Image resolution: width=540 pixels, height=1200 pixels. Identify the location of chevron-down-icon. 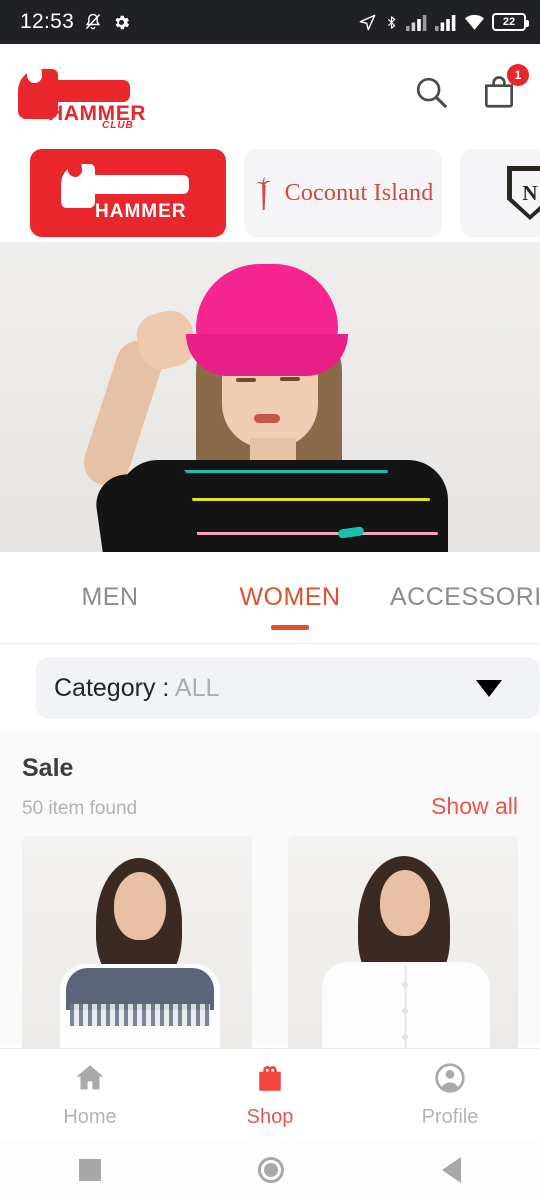
(489, 688).